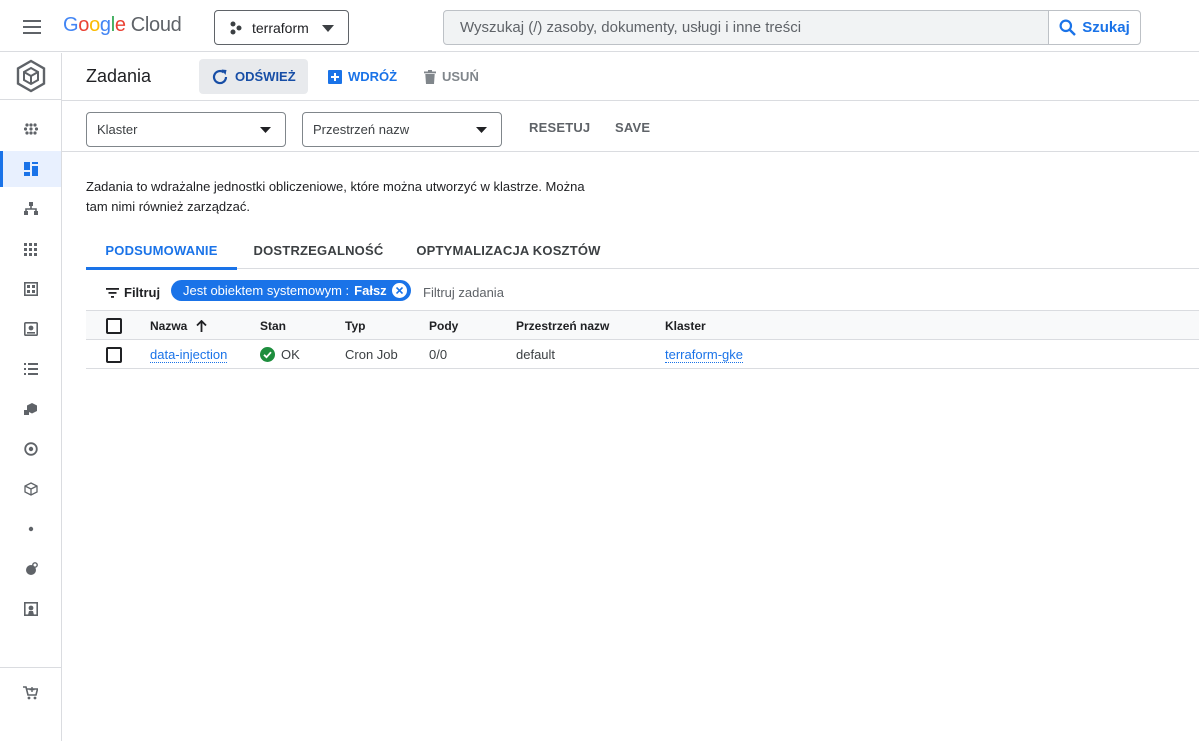 This screenshot has height=741, width=1199. I want to click on filter-chip-key: Jest obiektem systemowym :, so click(266, 290).